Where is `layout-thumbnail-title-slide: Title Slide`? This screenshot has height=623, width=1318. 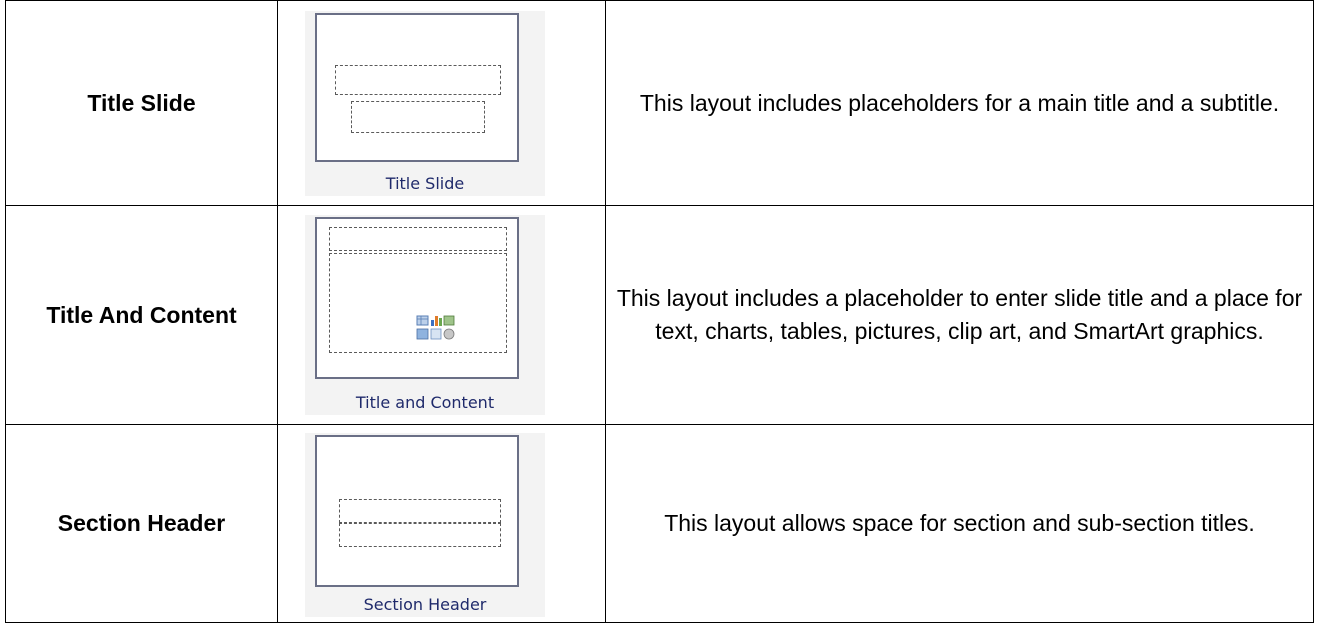
layout-thumbnail-title-slide: Title Slide is located at coordinates (425, 103).